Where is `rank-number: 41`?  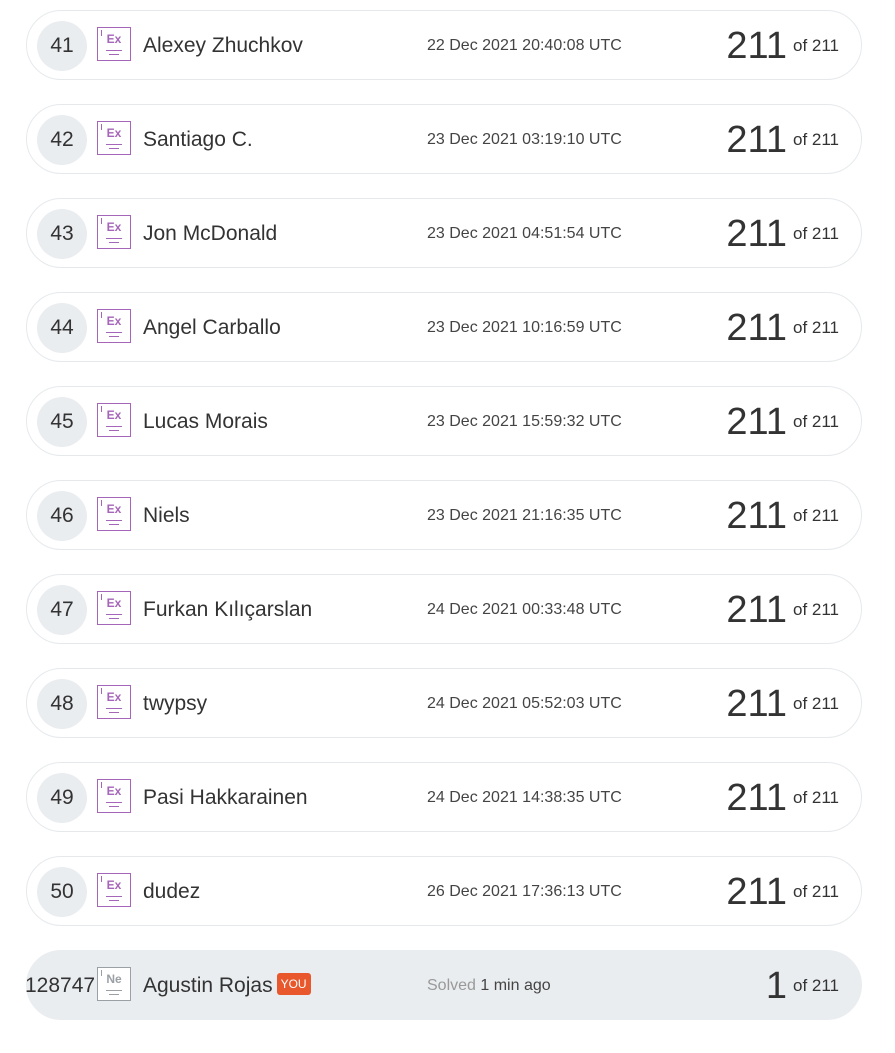
rank-number: 41 is located at coordinates (62, 46).